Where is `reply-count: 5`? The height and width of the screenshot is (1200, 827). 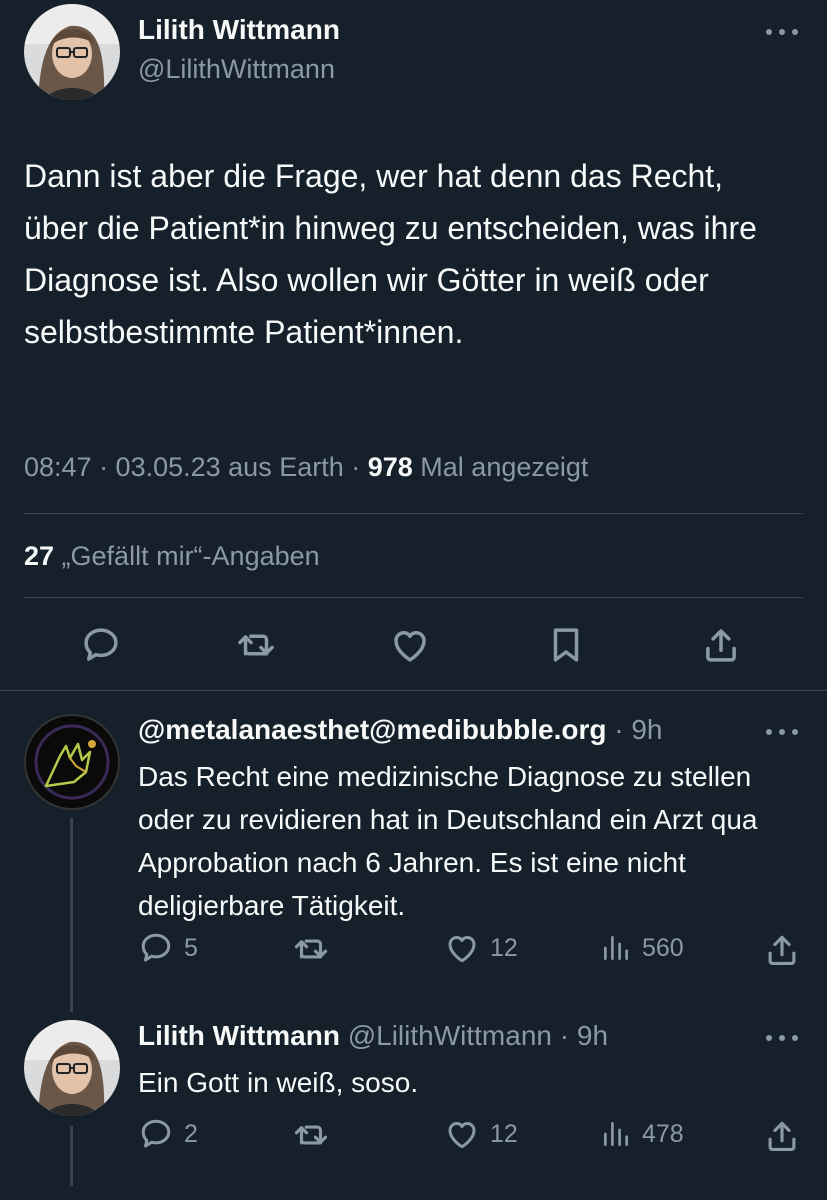 reply-count: 5 is located at coordinates (191, 947).